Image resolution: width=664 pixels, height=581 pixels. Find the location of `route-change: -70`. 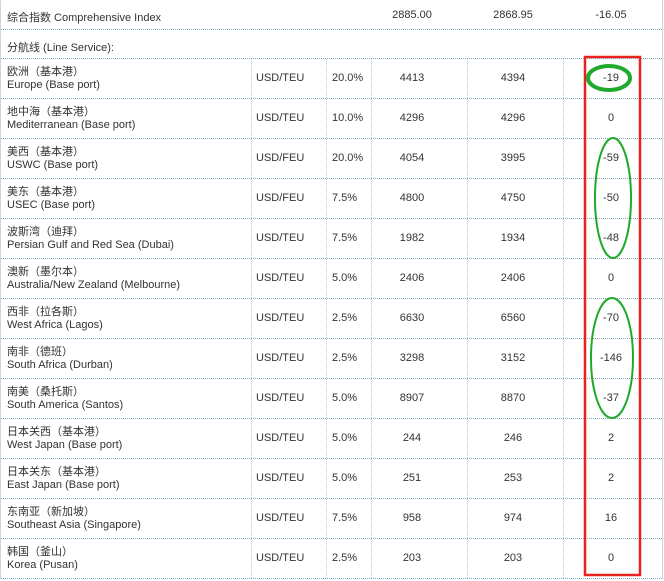

route-change: -70 is located at coordinates (611, 318).